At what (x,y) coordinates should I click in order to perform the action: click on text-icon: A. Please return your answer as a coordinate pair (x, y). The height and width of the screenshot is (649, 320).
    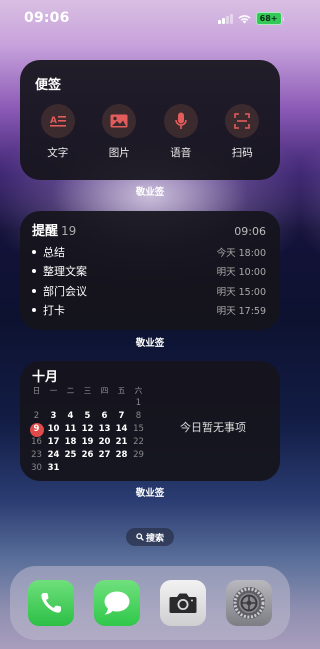
    Looking at the image, I should click on (57, 121).